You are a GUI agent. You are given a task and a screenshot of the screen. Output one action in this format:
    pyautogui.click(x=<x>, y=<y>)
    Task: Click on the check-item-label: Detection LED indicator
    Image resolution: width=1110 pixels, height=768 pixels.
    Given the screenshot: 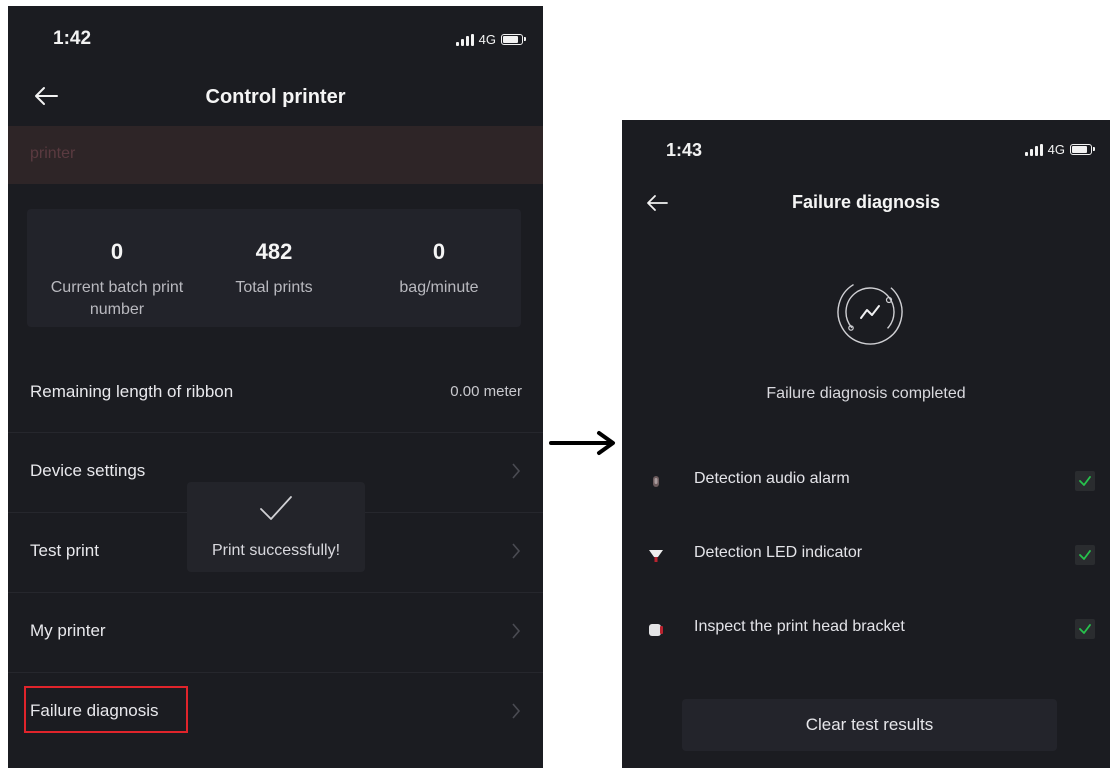 What is the action you would take?
    pyautogui.click(x=778, y=552)
    